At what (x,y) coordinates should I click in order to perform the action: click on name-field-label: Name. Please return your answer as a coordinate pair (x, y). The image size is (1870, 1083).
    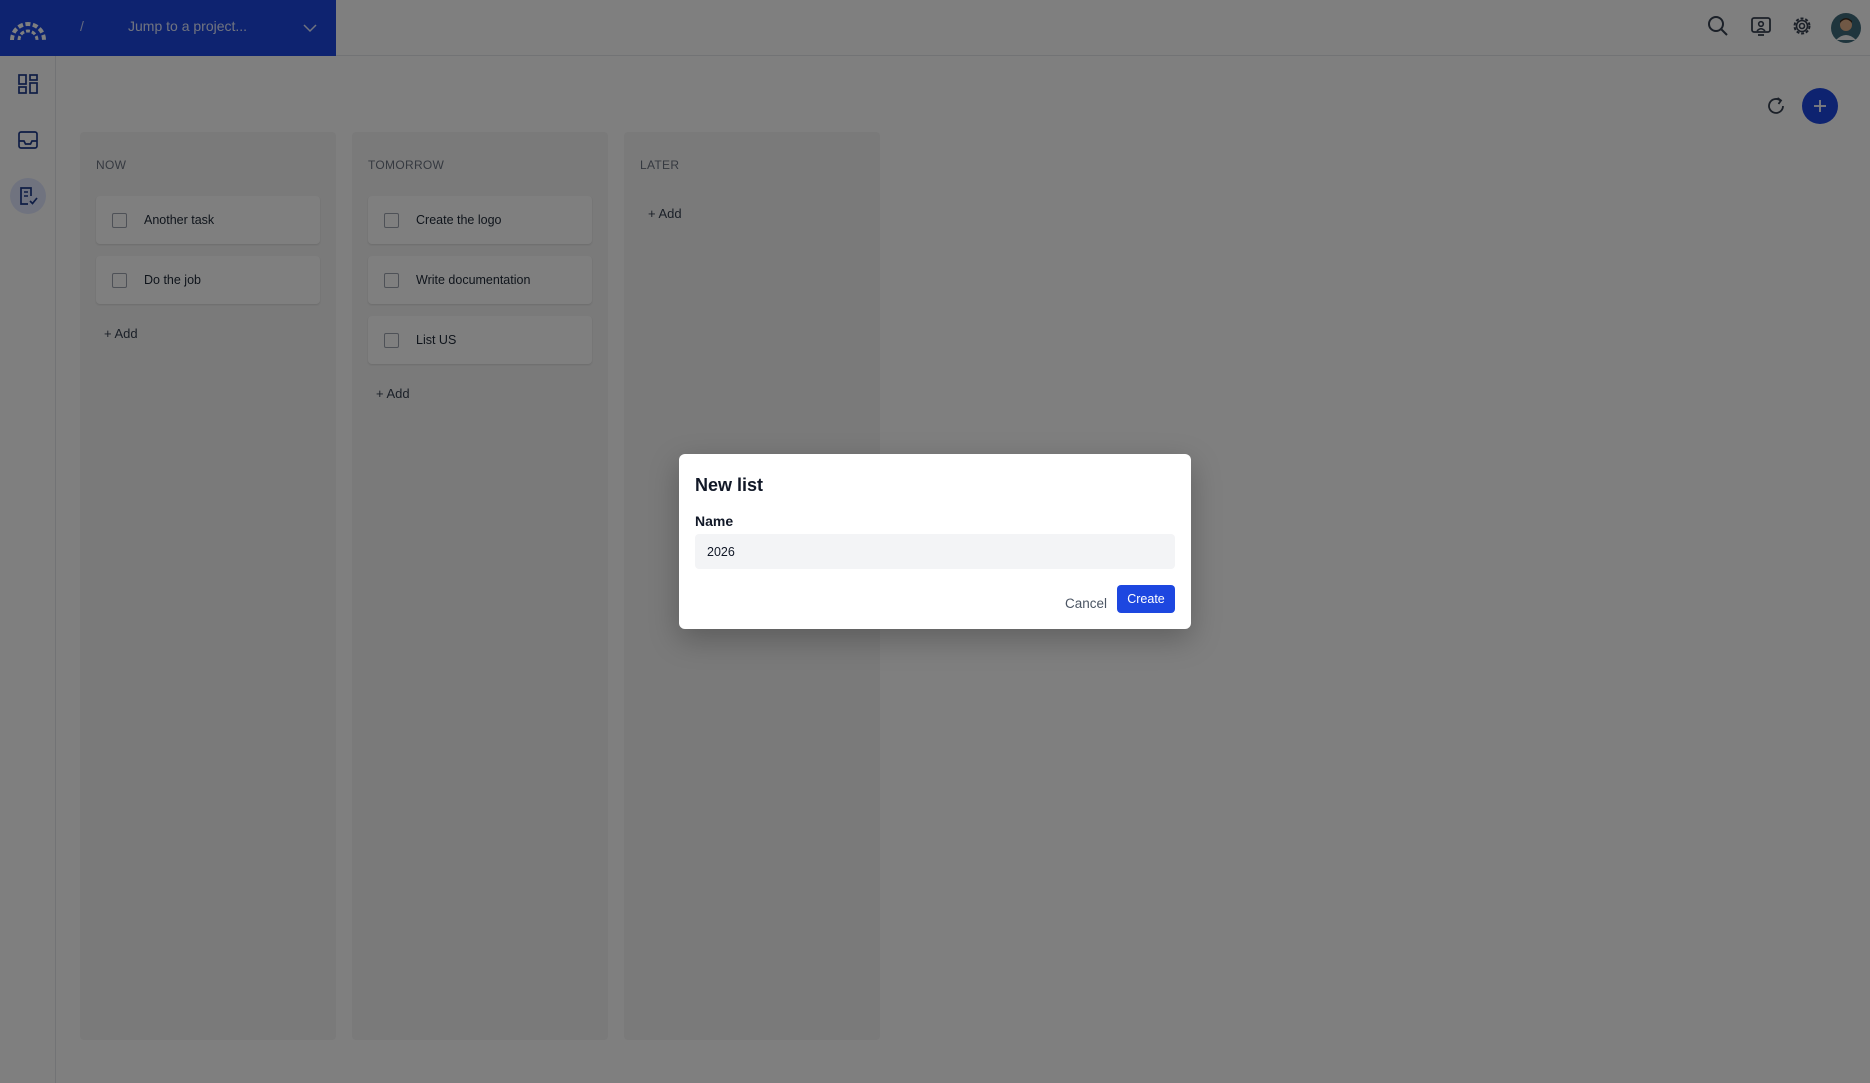
    Looking at the image, I should click on (714, 521).